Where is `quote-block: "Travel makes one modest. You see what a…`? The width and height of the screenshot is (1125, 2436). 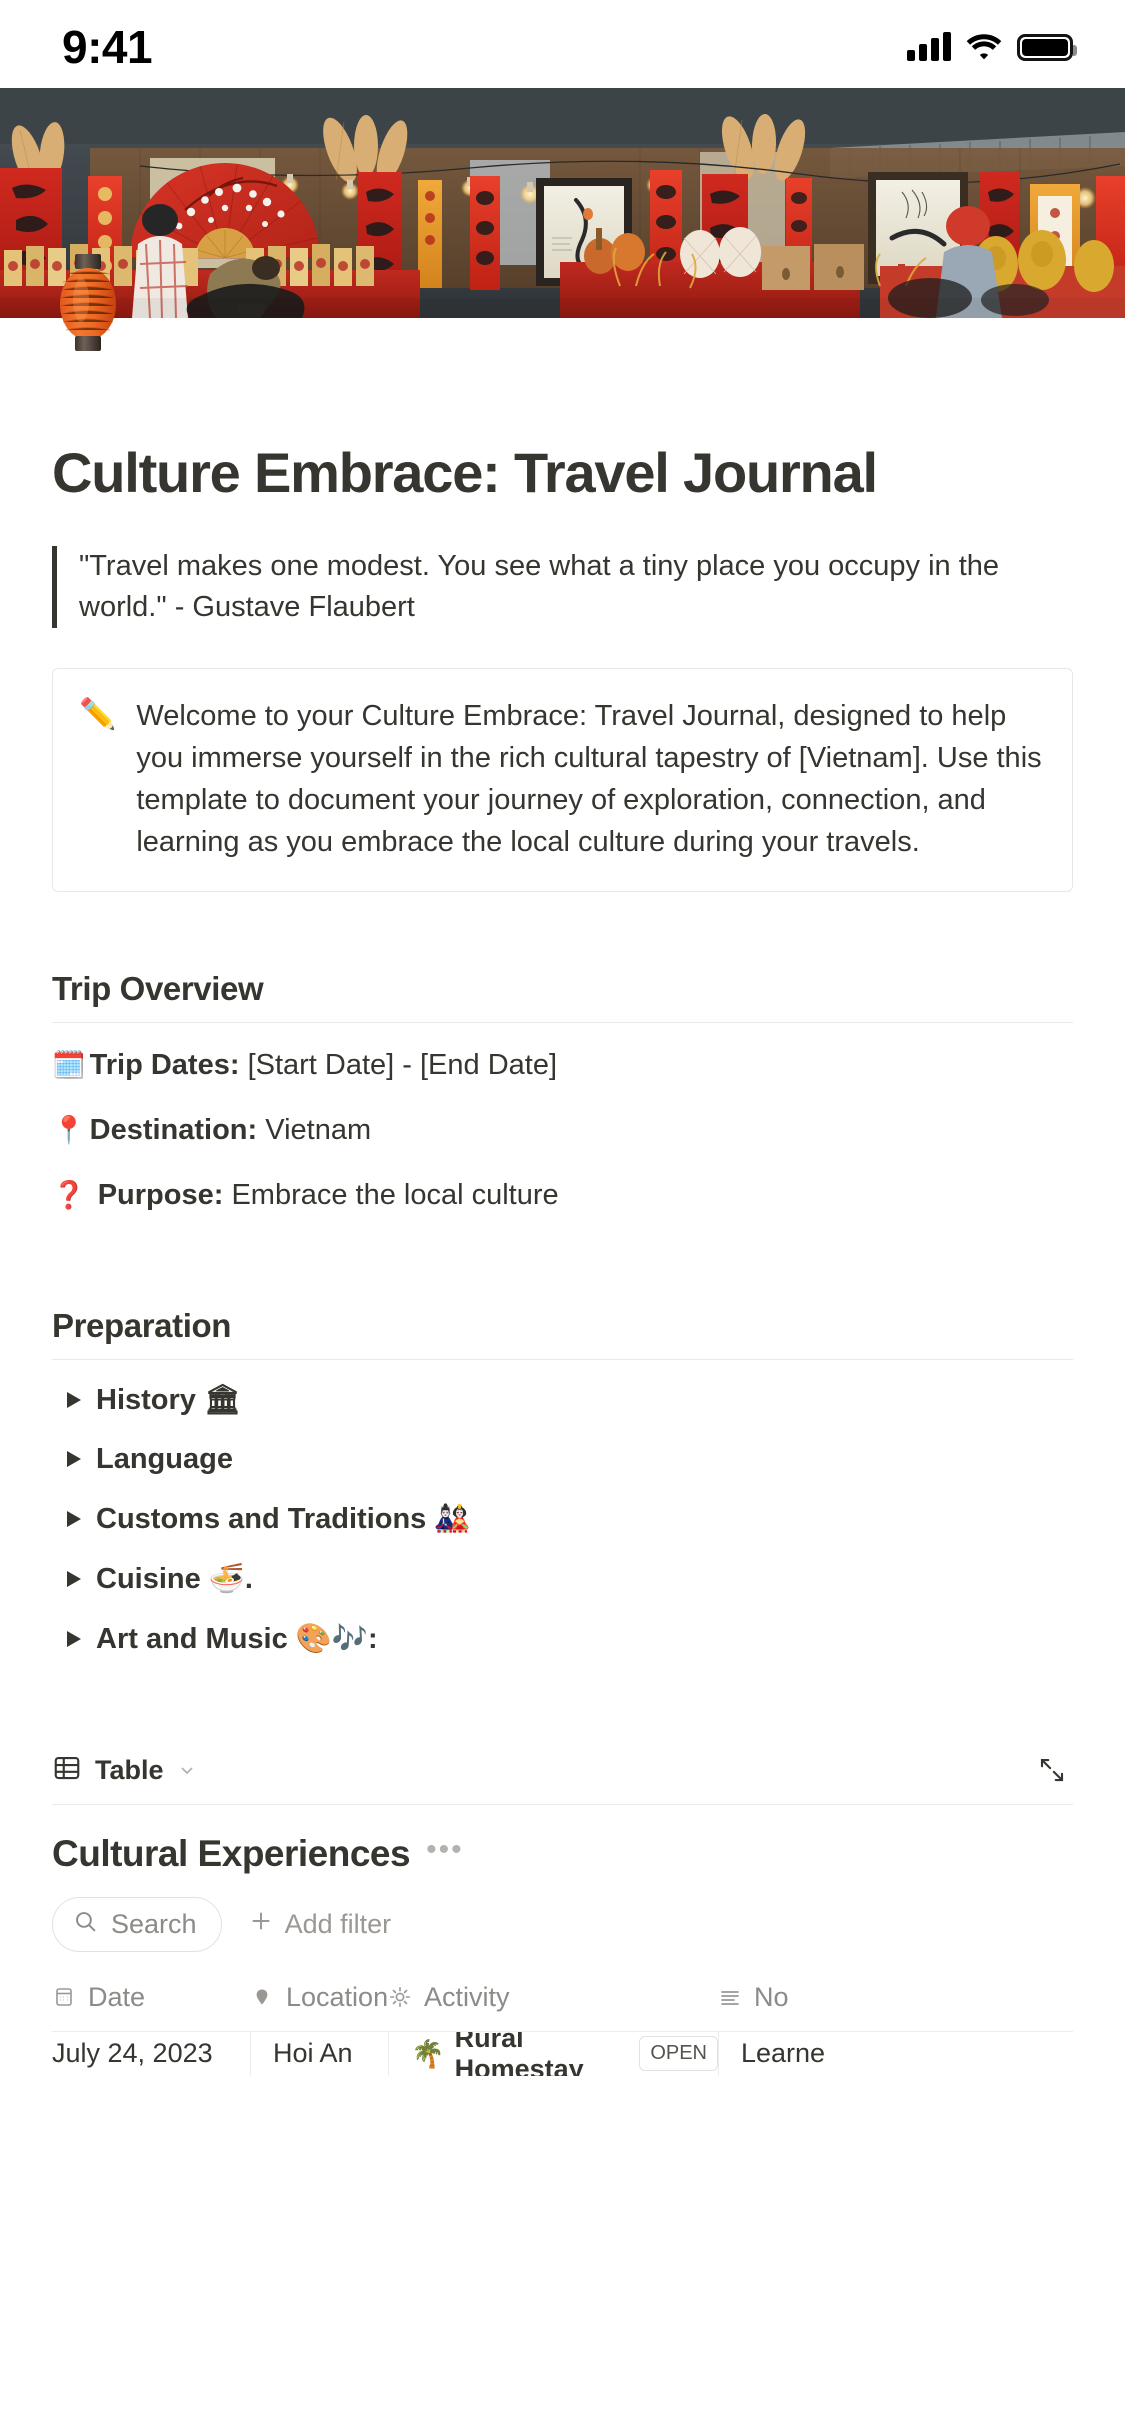 quote-block: "Travel makes one modest. You see what a… is located at coordinates (552, 586).